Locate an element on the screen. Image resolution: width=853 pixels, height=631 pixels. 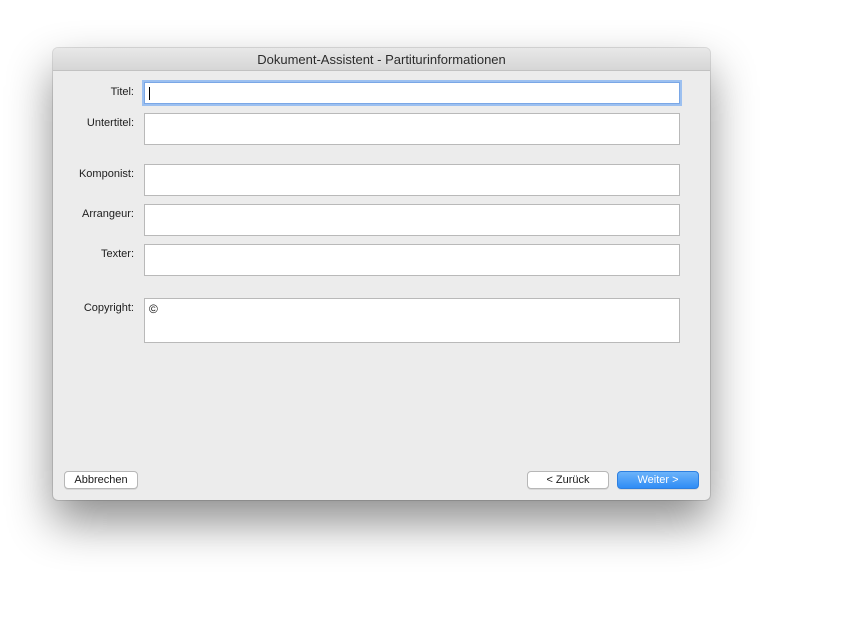
next-button: Weiter > is located at coordinates (658, 480).